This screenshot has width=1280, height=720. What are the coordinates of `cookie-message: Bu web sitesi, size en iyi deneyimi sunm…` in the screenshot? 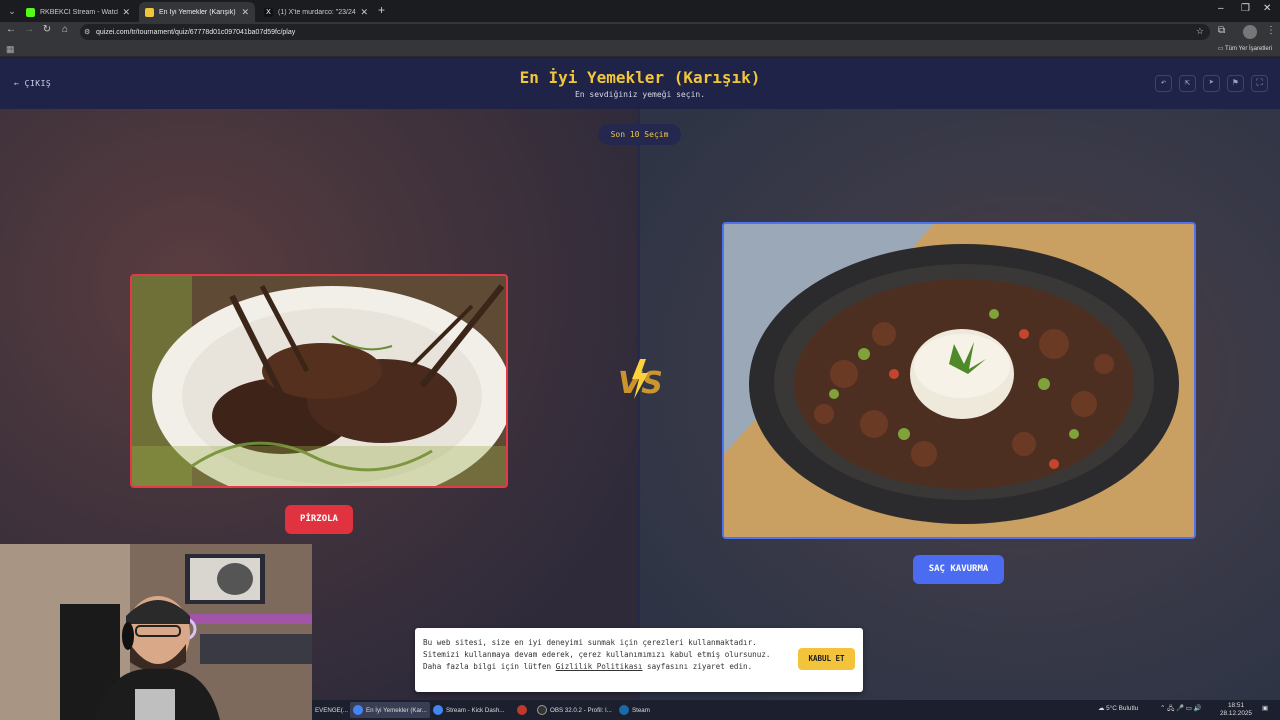 It's located at (597, 654).